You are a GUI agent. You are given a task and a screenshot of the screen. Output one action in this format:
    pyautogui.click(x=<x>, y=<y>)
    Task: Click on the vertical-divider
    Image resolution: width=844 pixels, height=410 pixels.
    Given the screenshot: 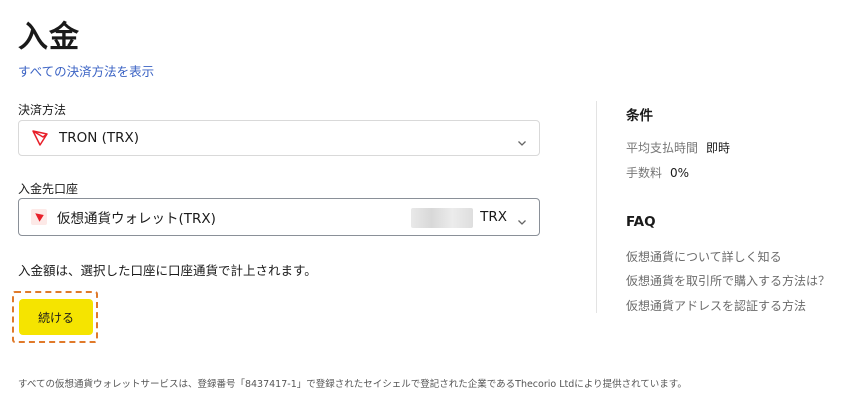 What is the action you would take?
    pyautogui.click(x=596, y=207)
    